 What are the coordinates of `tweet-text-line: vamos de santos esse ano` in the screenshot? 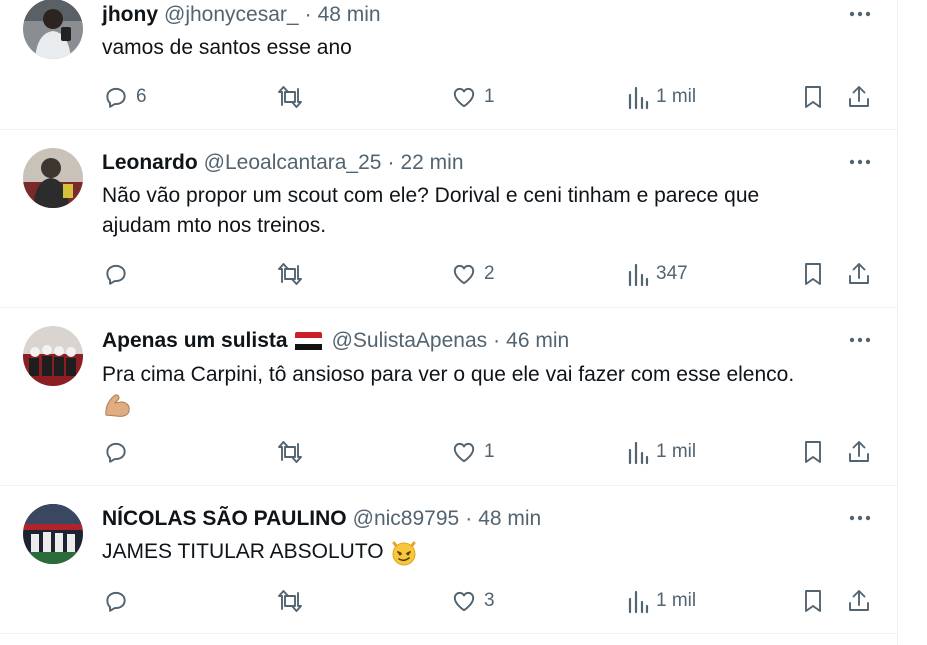 It's located at (227, 47).